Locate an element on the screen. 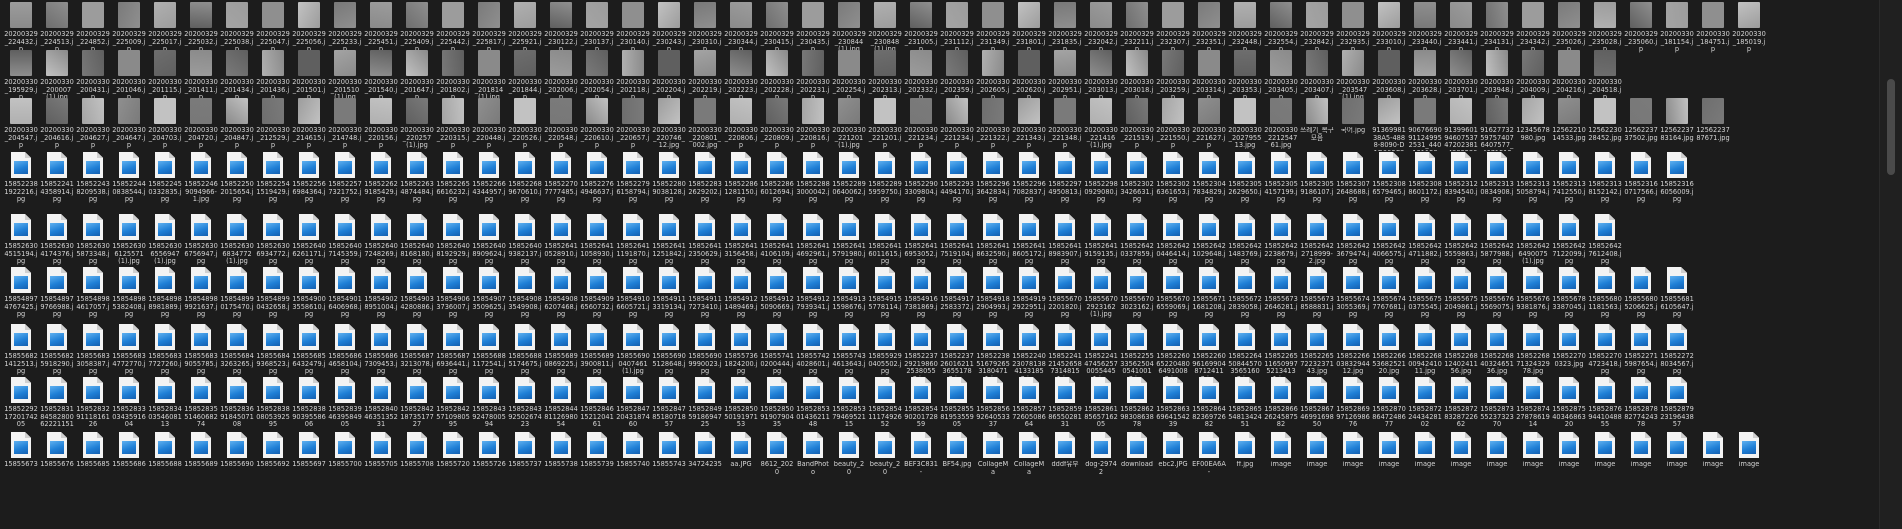  file-item: 20200330_221201(1).jpg is located at coordinates (849, 125).